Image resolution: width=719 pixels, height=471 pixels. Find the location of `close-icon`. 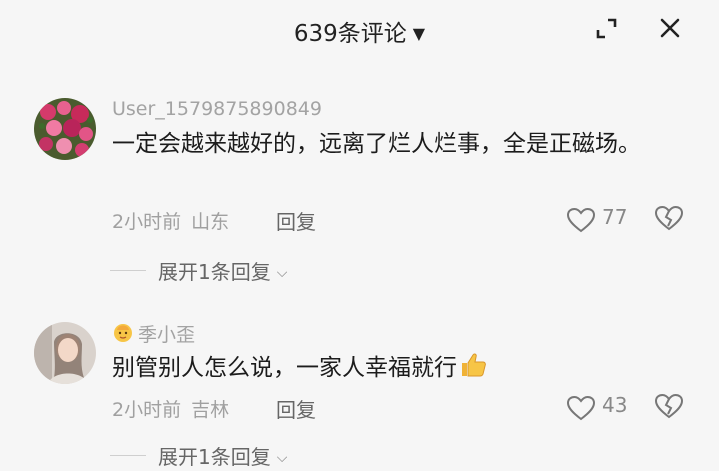

close-icon is located at coordinates (670, 28).